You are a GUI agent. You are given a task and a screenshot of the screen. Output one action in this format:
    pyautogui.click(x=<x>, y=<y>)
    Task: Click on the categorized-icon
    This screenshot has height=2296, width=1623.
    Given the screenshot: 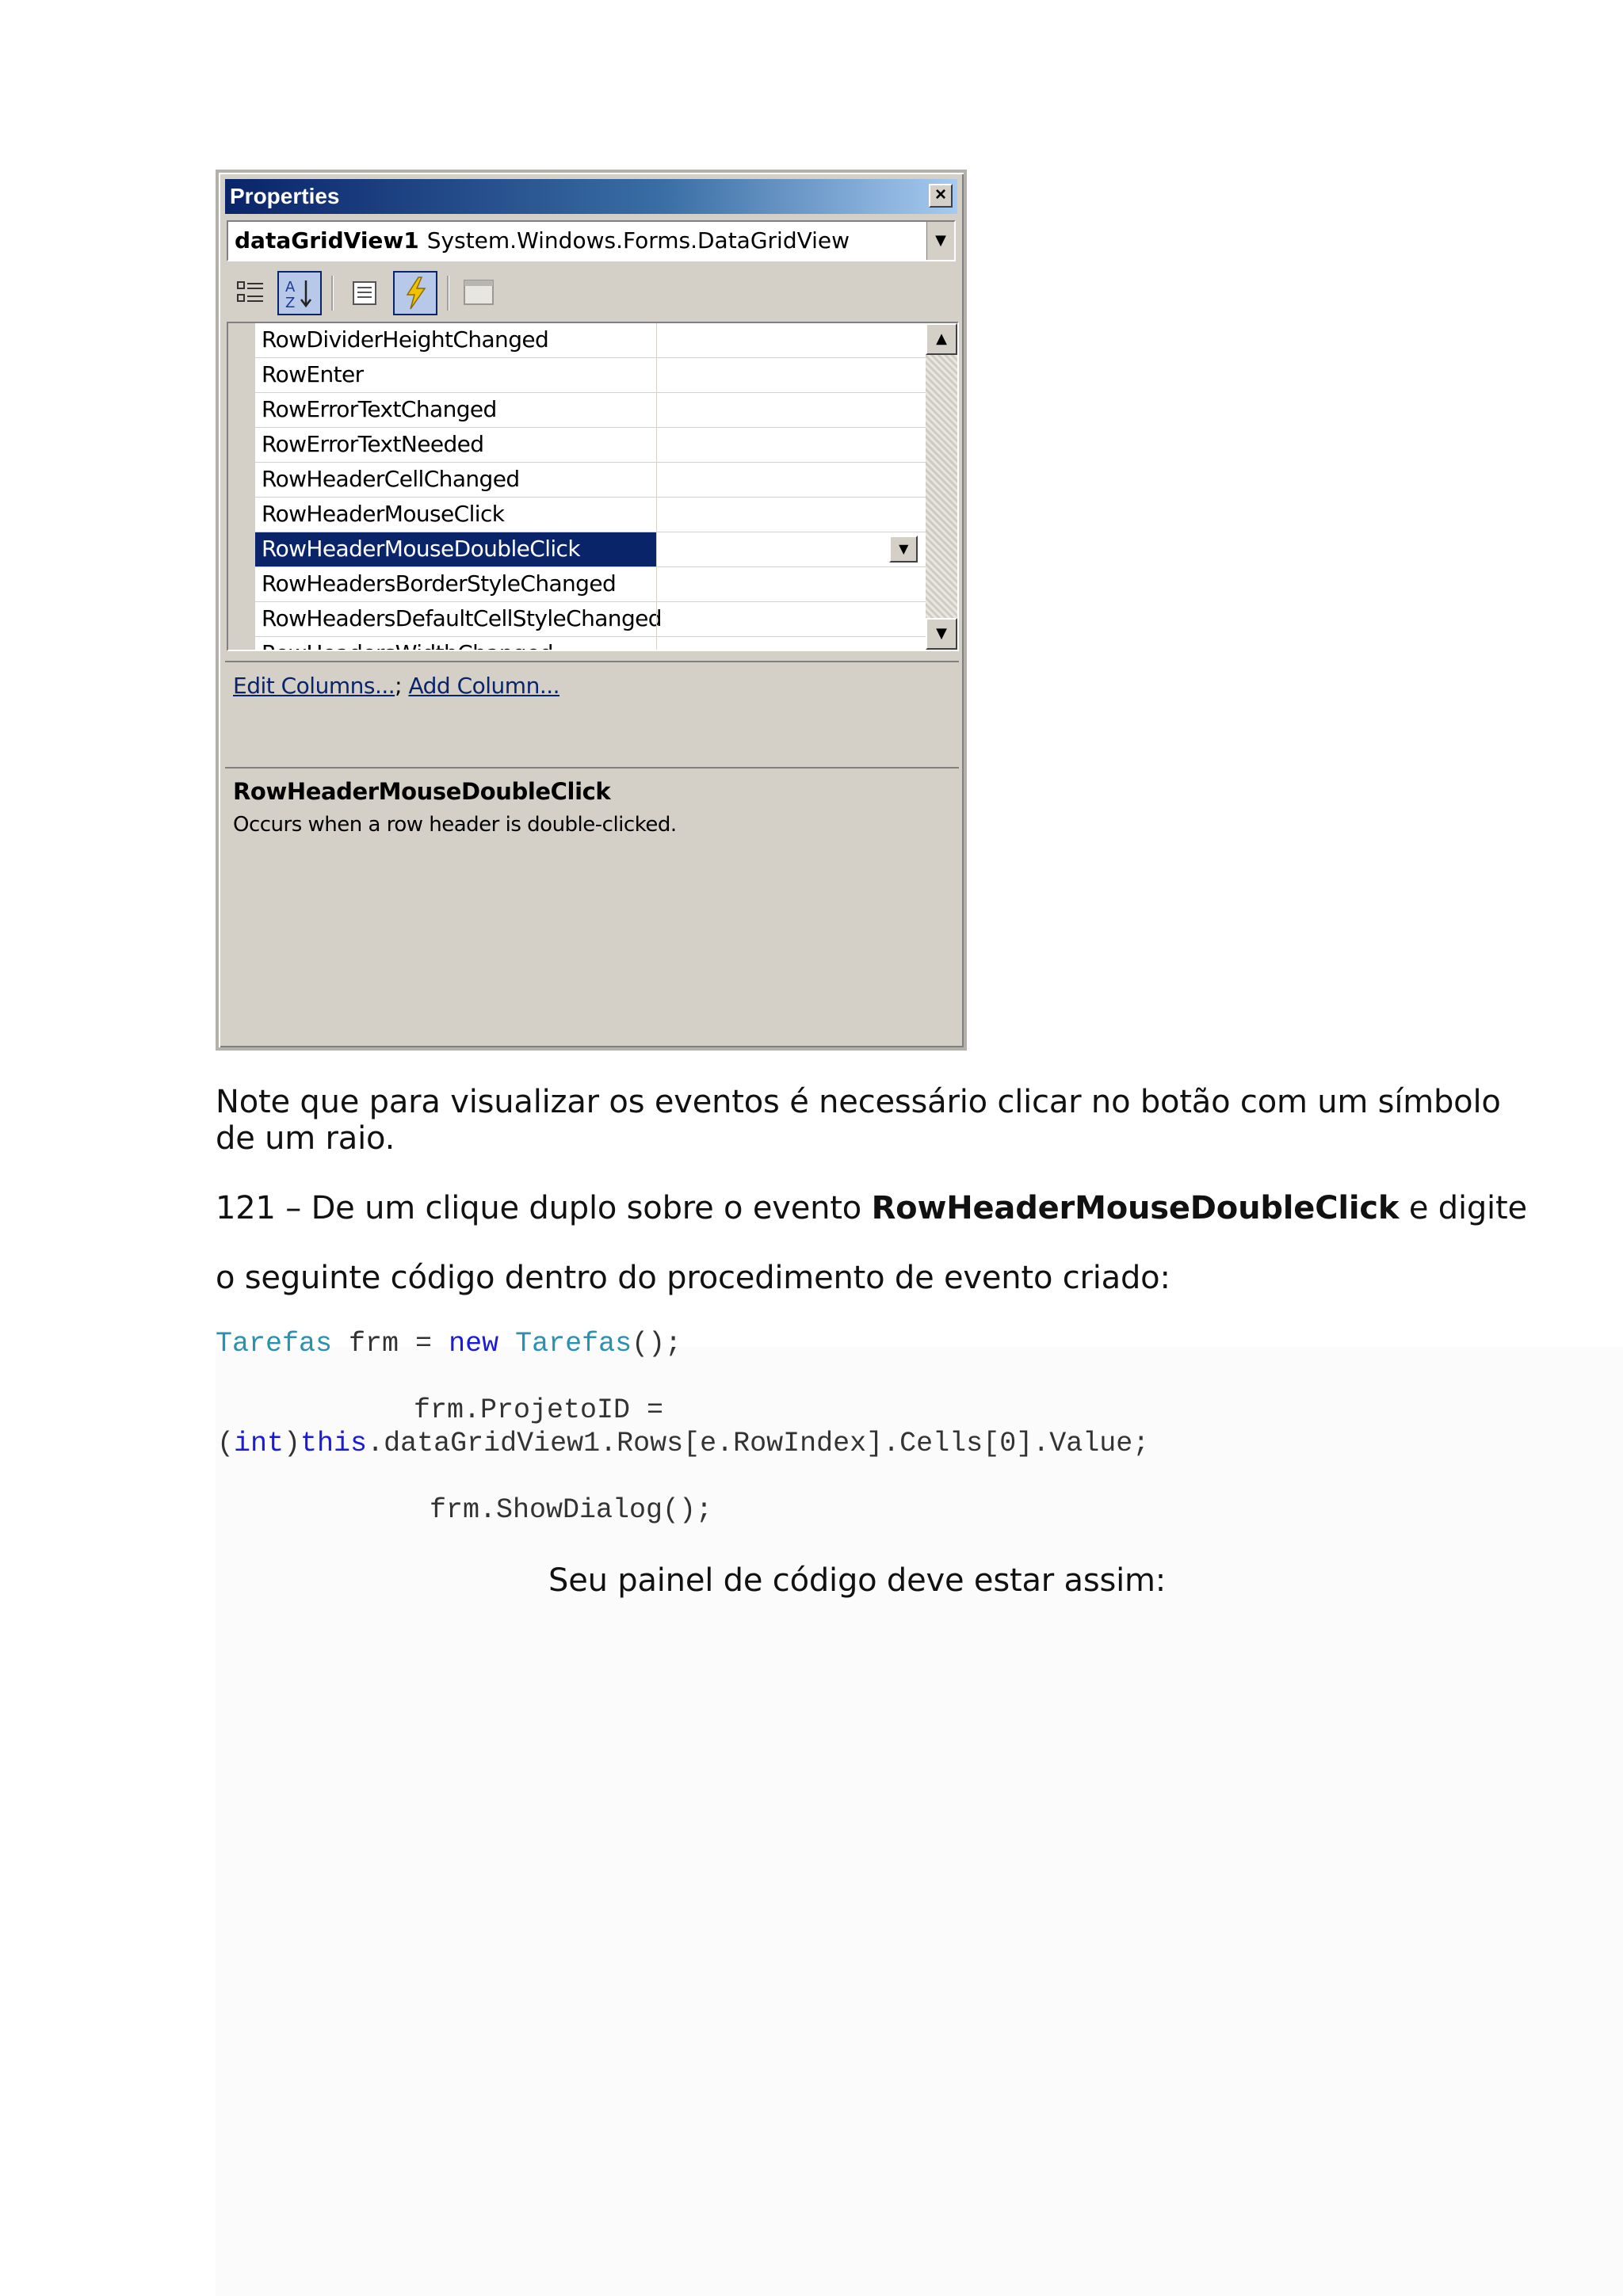 What is the action you would take?
    pyautogui.click(x=251, y=293)
    